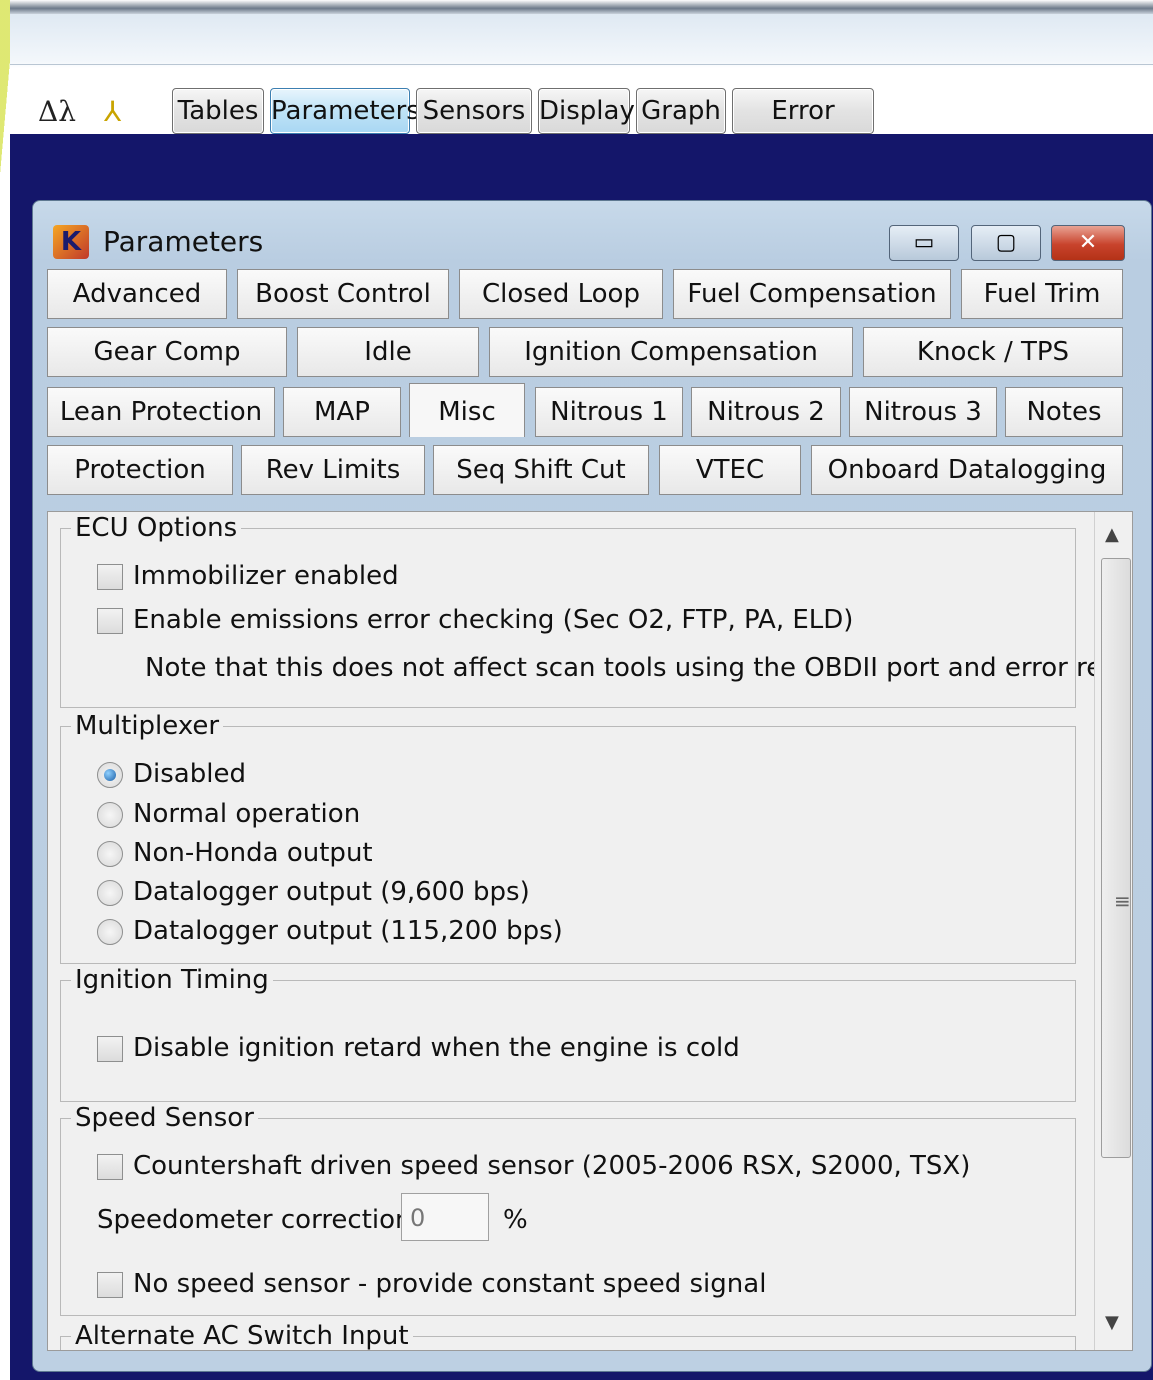  What do you see at coordinates (331, 892) in the screenshot?
I see `radio-label: Datalogger output (9,600 bps)` at bounding box center [331, 892].